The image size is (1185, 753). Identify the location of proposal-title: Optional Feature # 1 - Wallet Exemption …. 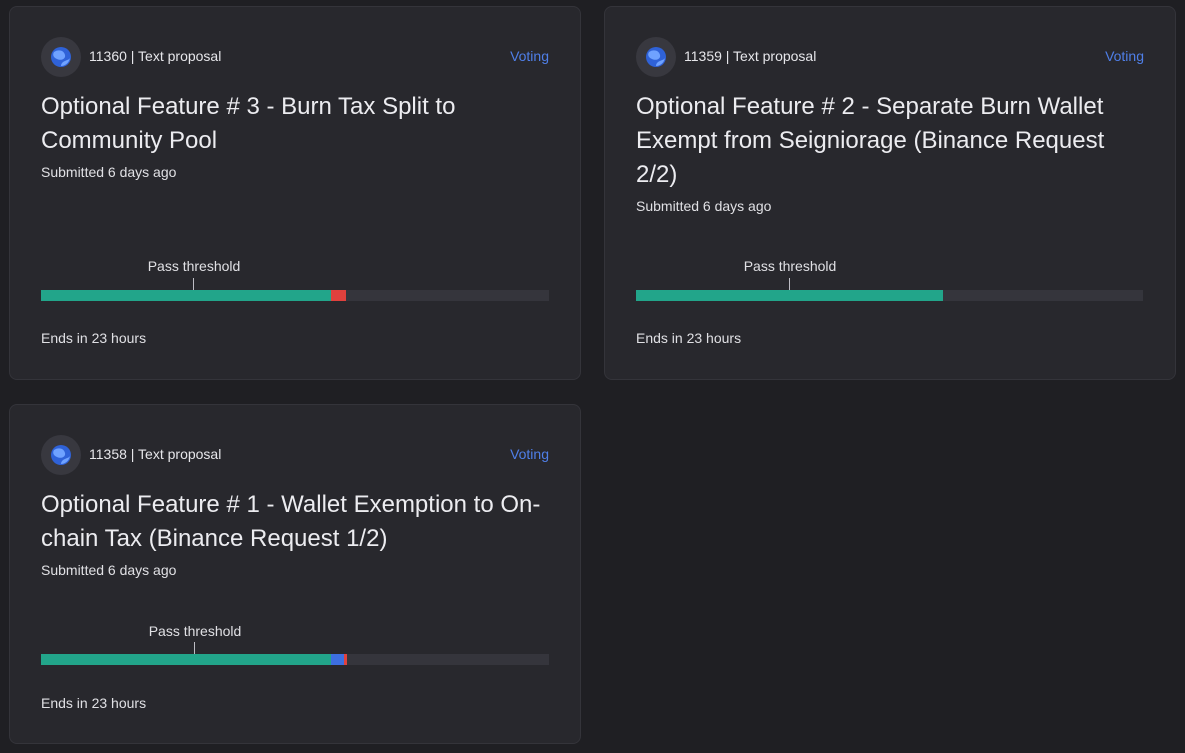
(296, 522).